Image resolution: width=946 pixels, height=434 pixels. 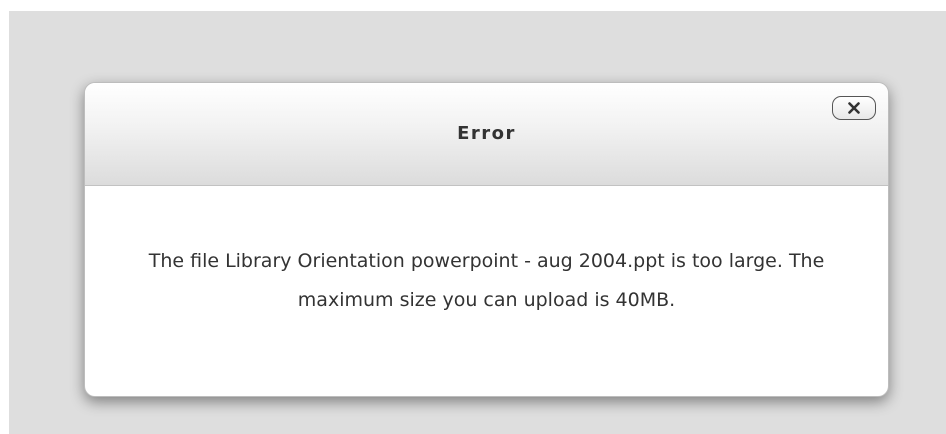 I want to click on close-button, so click(x=854, y=108).